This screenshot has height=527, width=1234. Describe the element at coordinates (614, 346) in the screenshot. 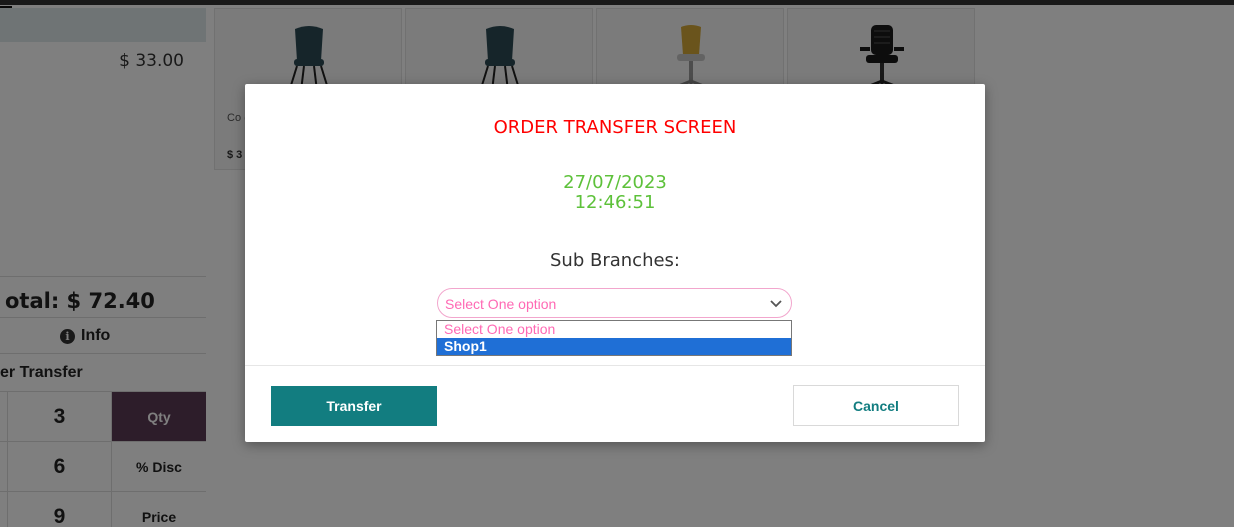

I see `dropdown-option-selected: Shop1` at that location.